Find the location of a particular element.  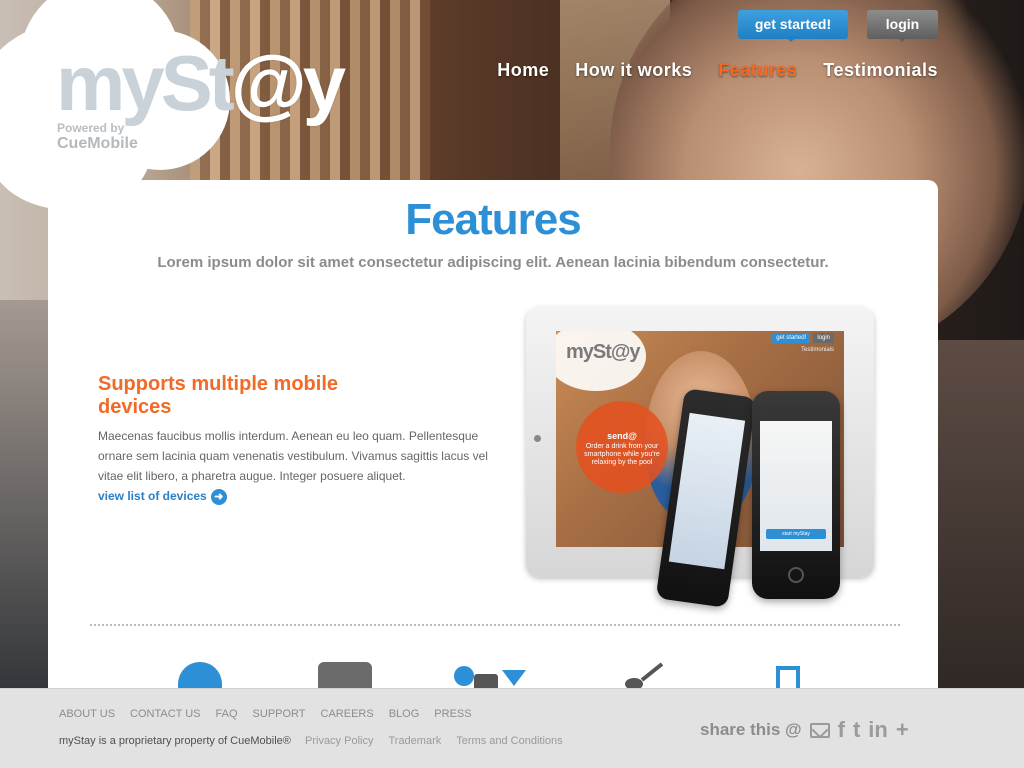

footer-link-contact: CONTACT US is located at coordinates (165, 714).